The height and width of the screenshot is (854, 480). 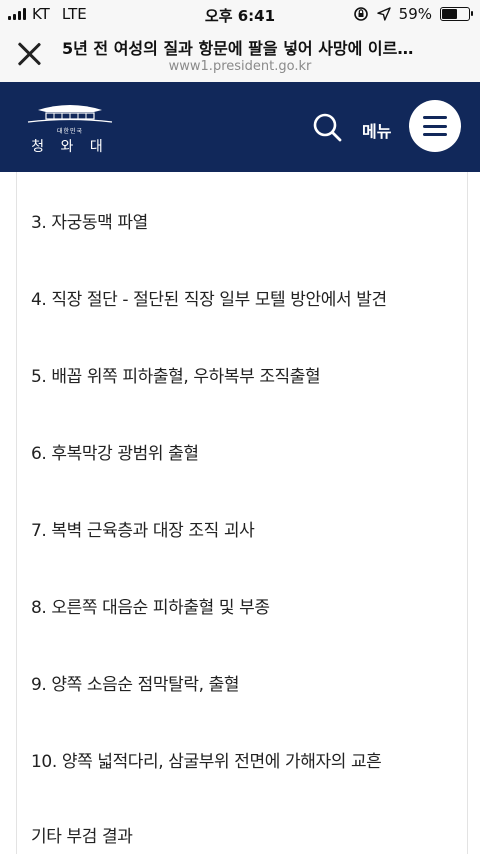 I want to click on list-item: 9. 양쪽 소음순 점막탈락, 출혈, so click(x=135, y=685).